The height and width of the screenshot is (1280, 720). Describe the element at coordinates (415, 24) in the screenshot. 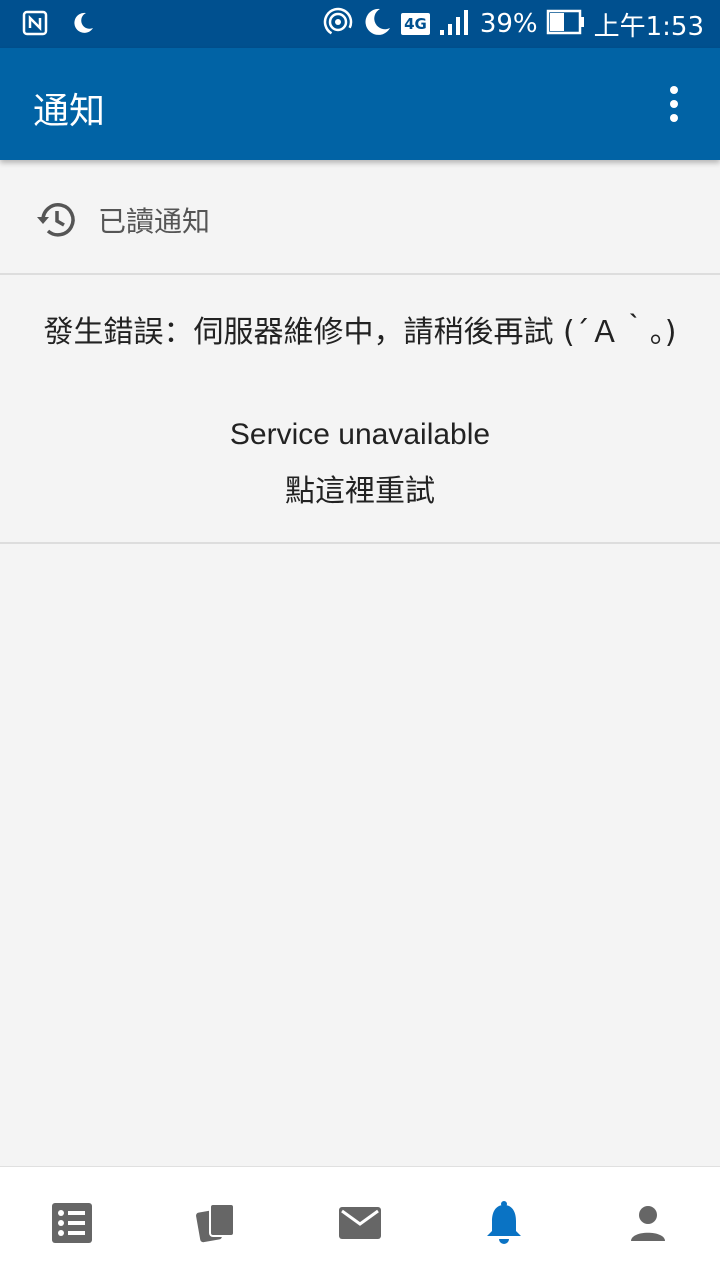

I see `network-badge: 4G` at that location.